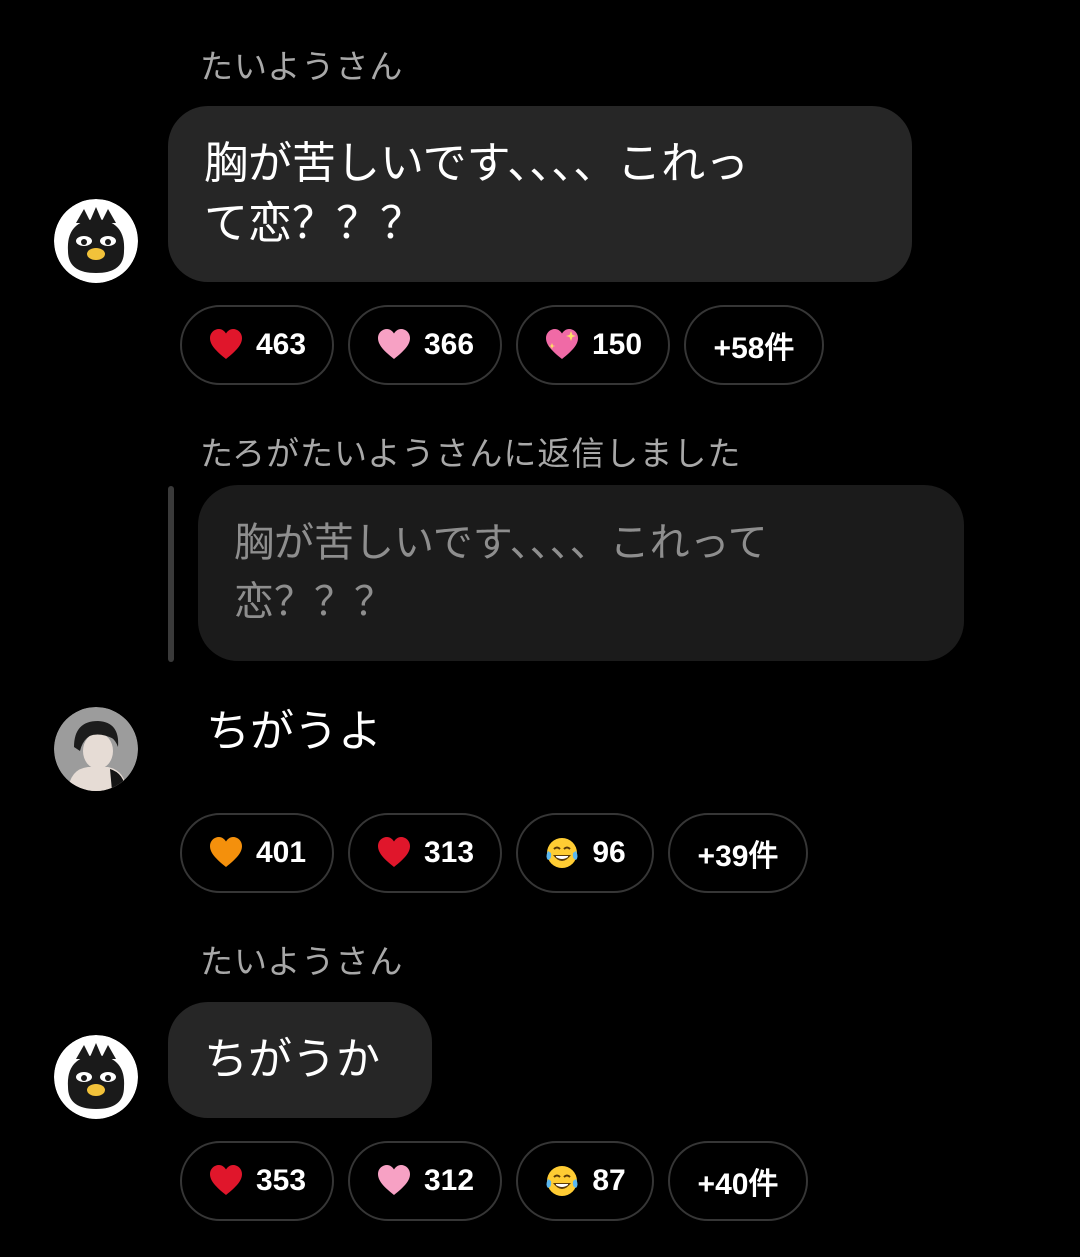 The image size is (1080, 1257). I want to click on person-photo-avatar, so click(96, 749).